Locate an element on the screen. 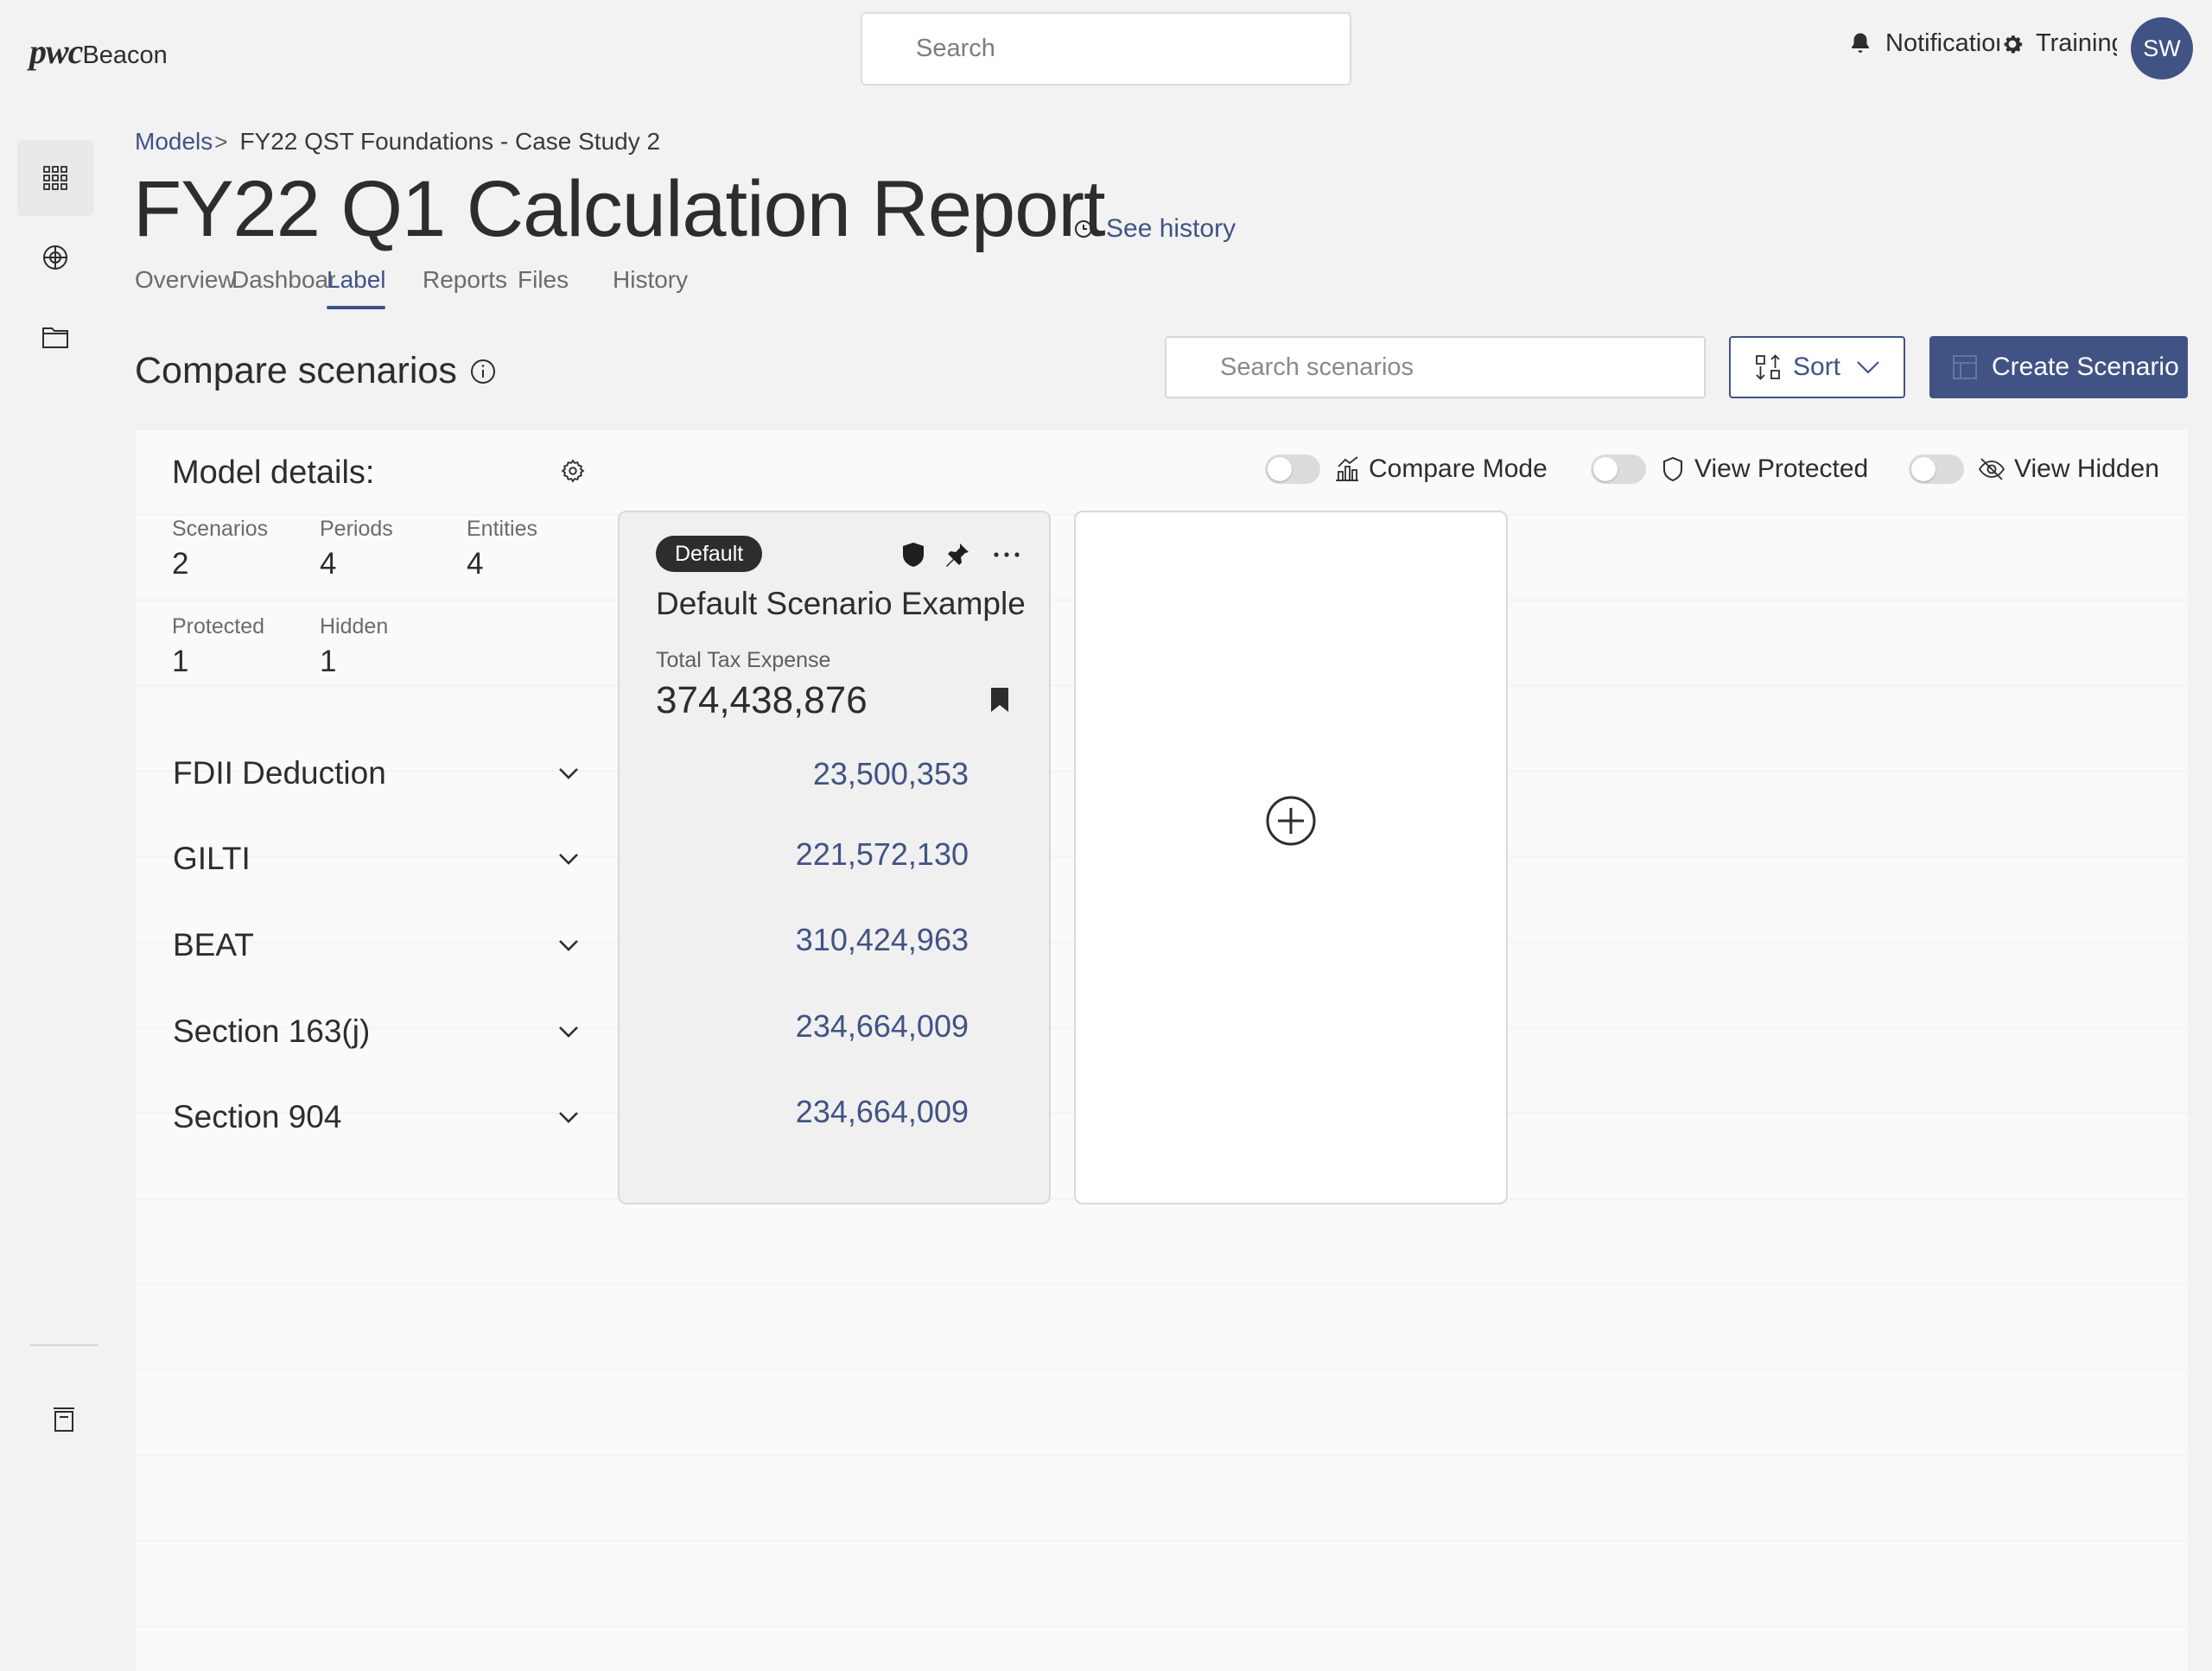 The height and width of the screenshot is (1671, 2212). stat-value: 2 is located at coordinates (180, 564).